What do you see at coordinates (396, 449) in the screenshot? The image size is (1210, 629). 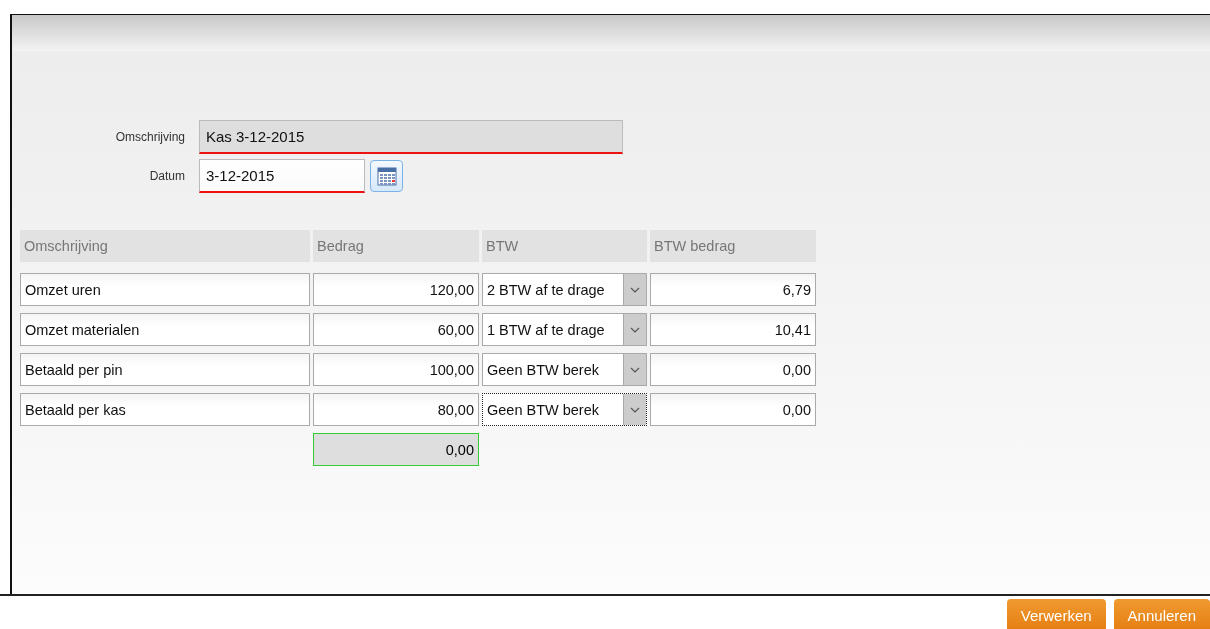 I see `total-field: 0,00` at bounding box center [396, 449].